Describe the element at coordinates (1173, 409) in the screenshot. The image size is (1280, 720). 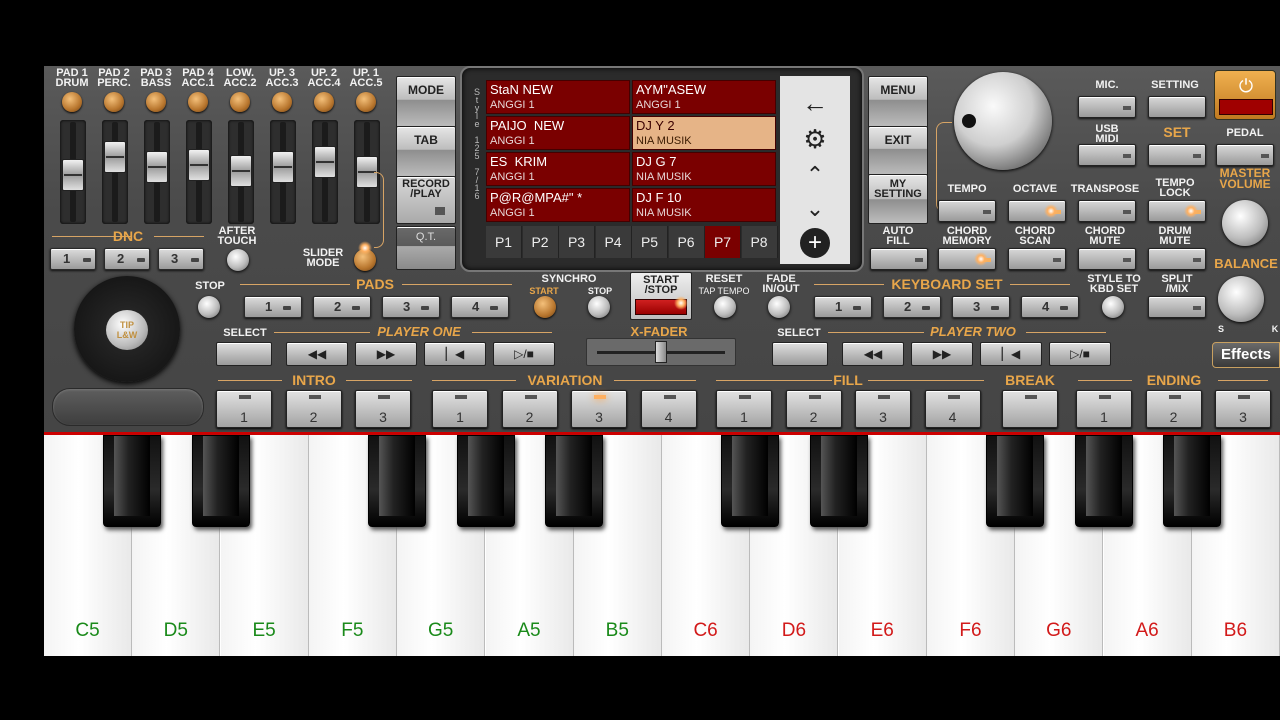
I see `ending-button-2: 2` at that location.